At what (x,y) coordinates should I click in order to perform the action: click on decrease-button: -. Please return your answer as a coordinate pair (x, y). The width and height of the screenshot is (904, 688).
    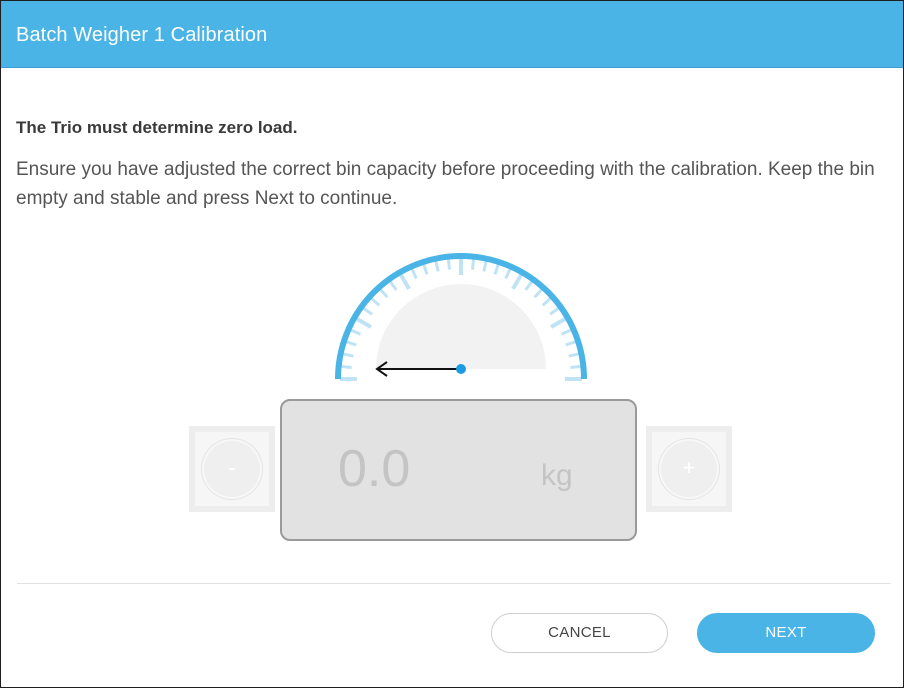
    Looking at the image, I should click on (232, 469).